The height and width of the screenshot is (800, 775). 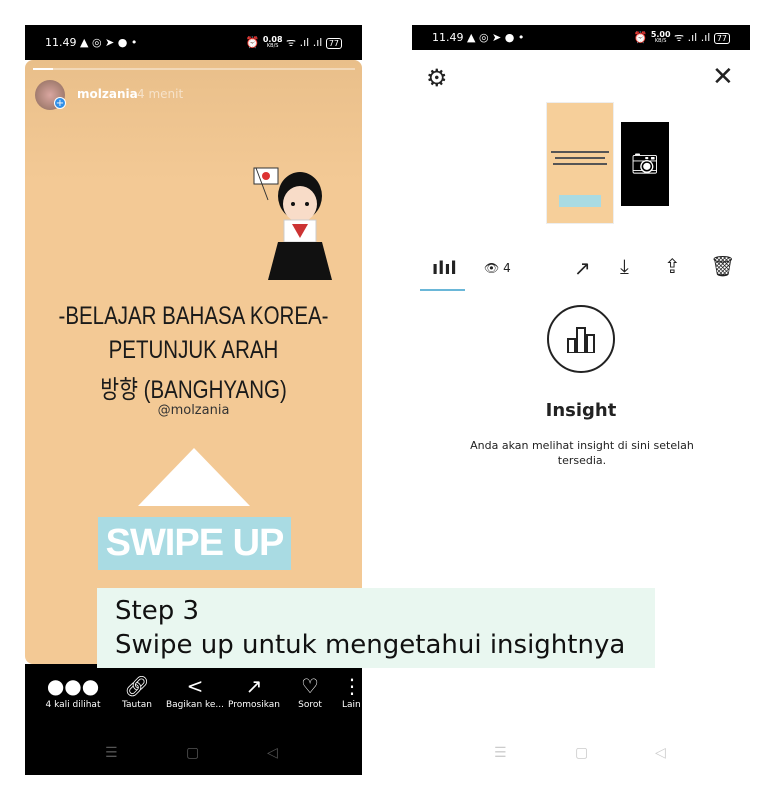 I want to click on view-count: 4, so click(x=507, y=268).